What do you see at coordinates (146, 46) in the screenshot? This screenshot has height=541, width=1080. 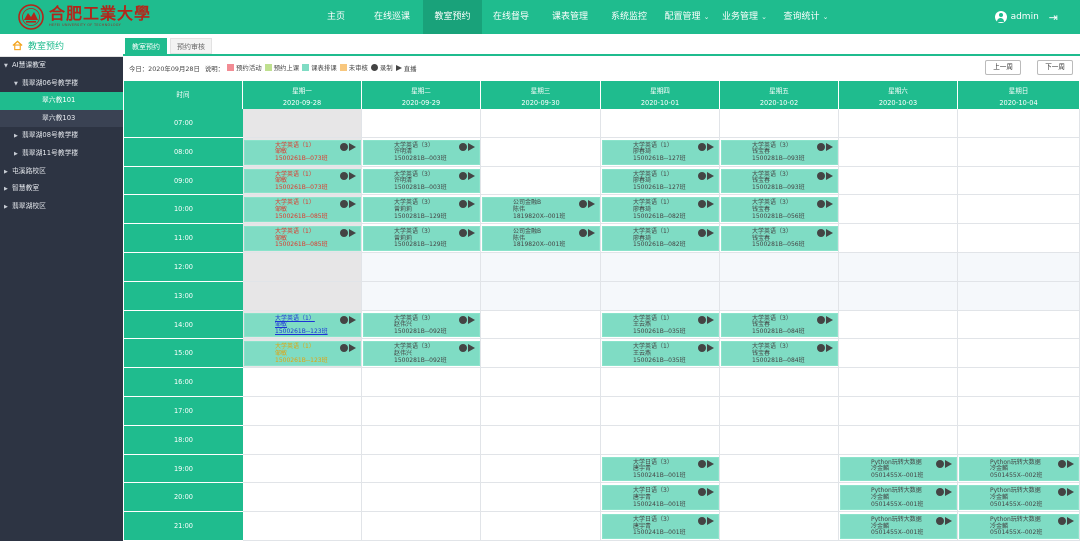 I see `tab-0: 教室预约` at bounding box center [146, 46].